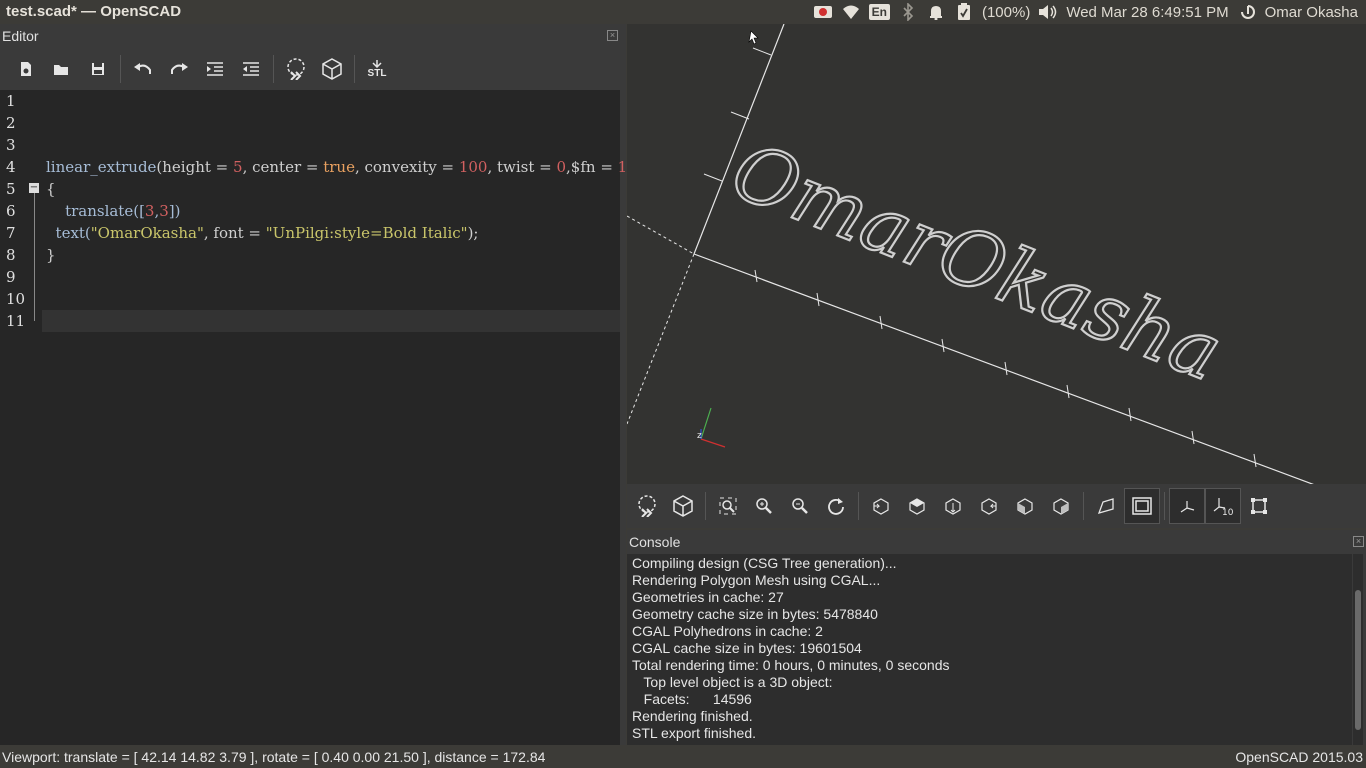 Image resolution: width=1366 pixels, height=768 pixels. What do you see at coordinates (996, 542) in the screenshot?
I see `console-title-bar: Console ×` at bounding box center [996, 542].